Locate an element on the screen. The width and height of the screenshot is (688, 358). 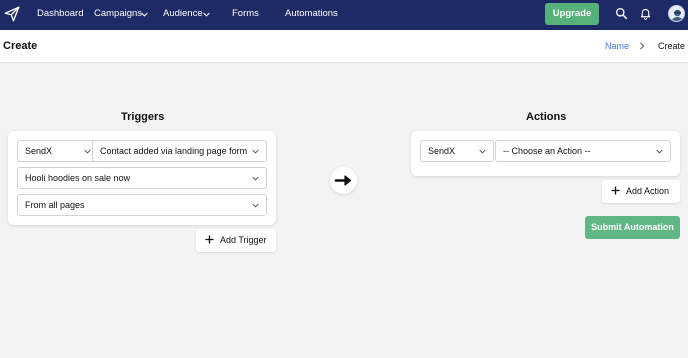
trigger-form-select: Hooli hoodies on sale now is located at coordinates (142, 178).